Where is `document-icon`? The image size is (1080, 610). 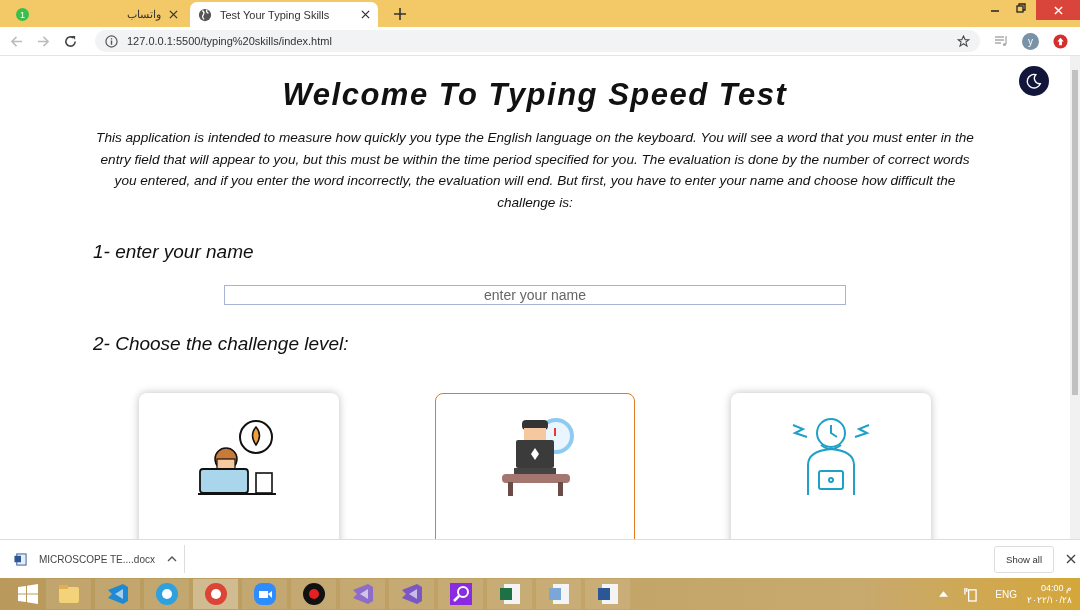 document-icon is located at coordinates (20, 559).